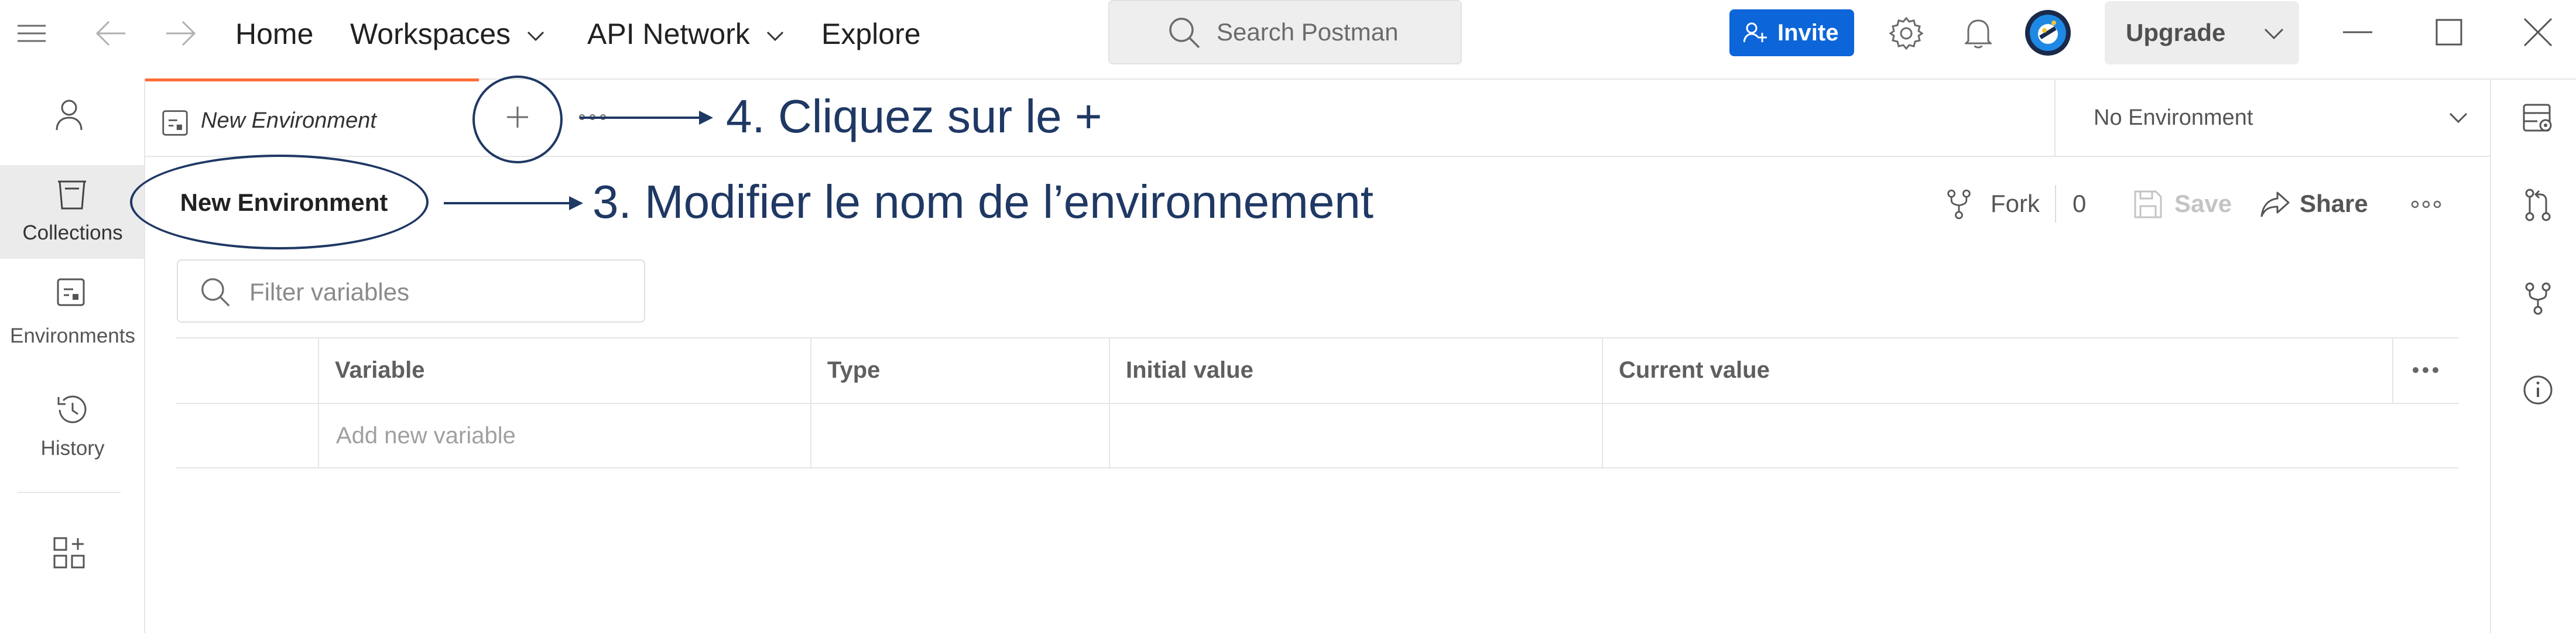 This screenshot has width=2576, height=633. Describe the element at coordinates (69, 492) in the screenshot. I see `sidebar-divider` at that location.